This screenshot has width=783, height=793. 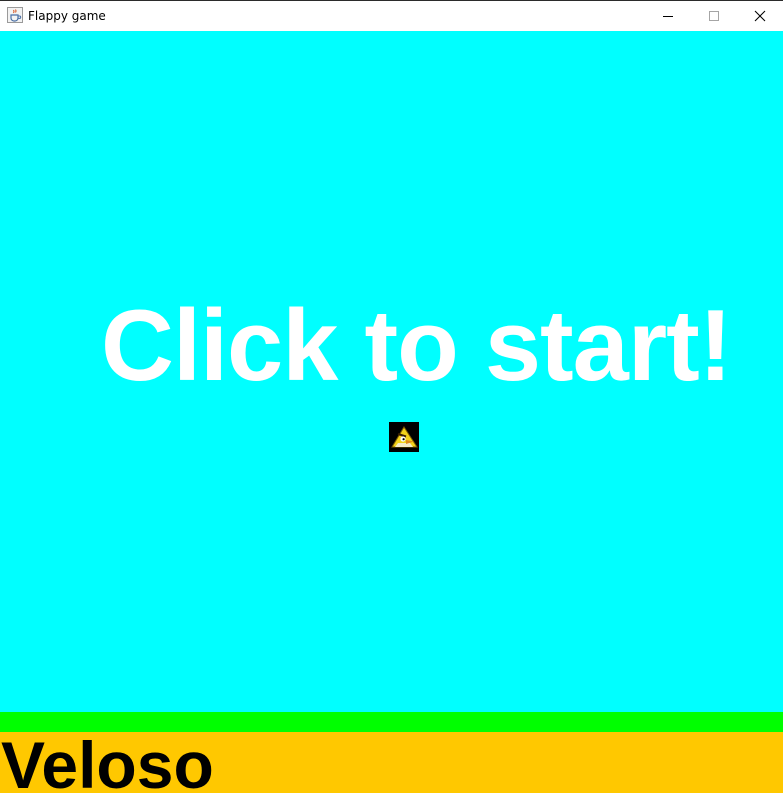 I want to click on ground-label: Veloso, so click(x=107, y=762).